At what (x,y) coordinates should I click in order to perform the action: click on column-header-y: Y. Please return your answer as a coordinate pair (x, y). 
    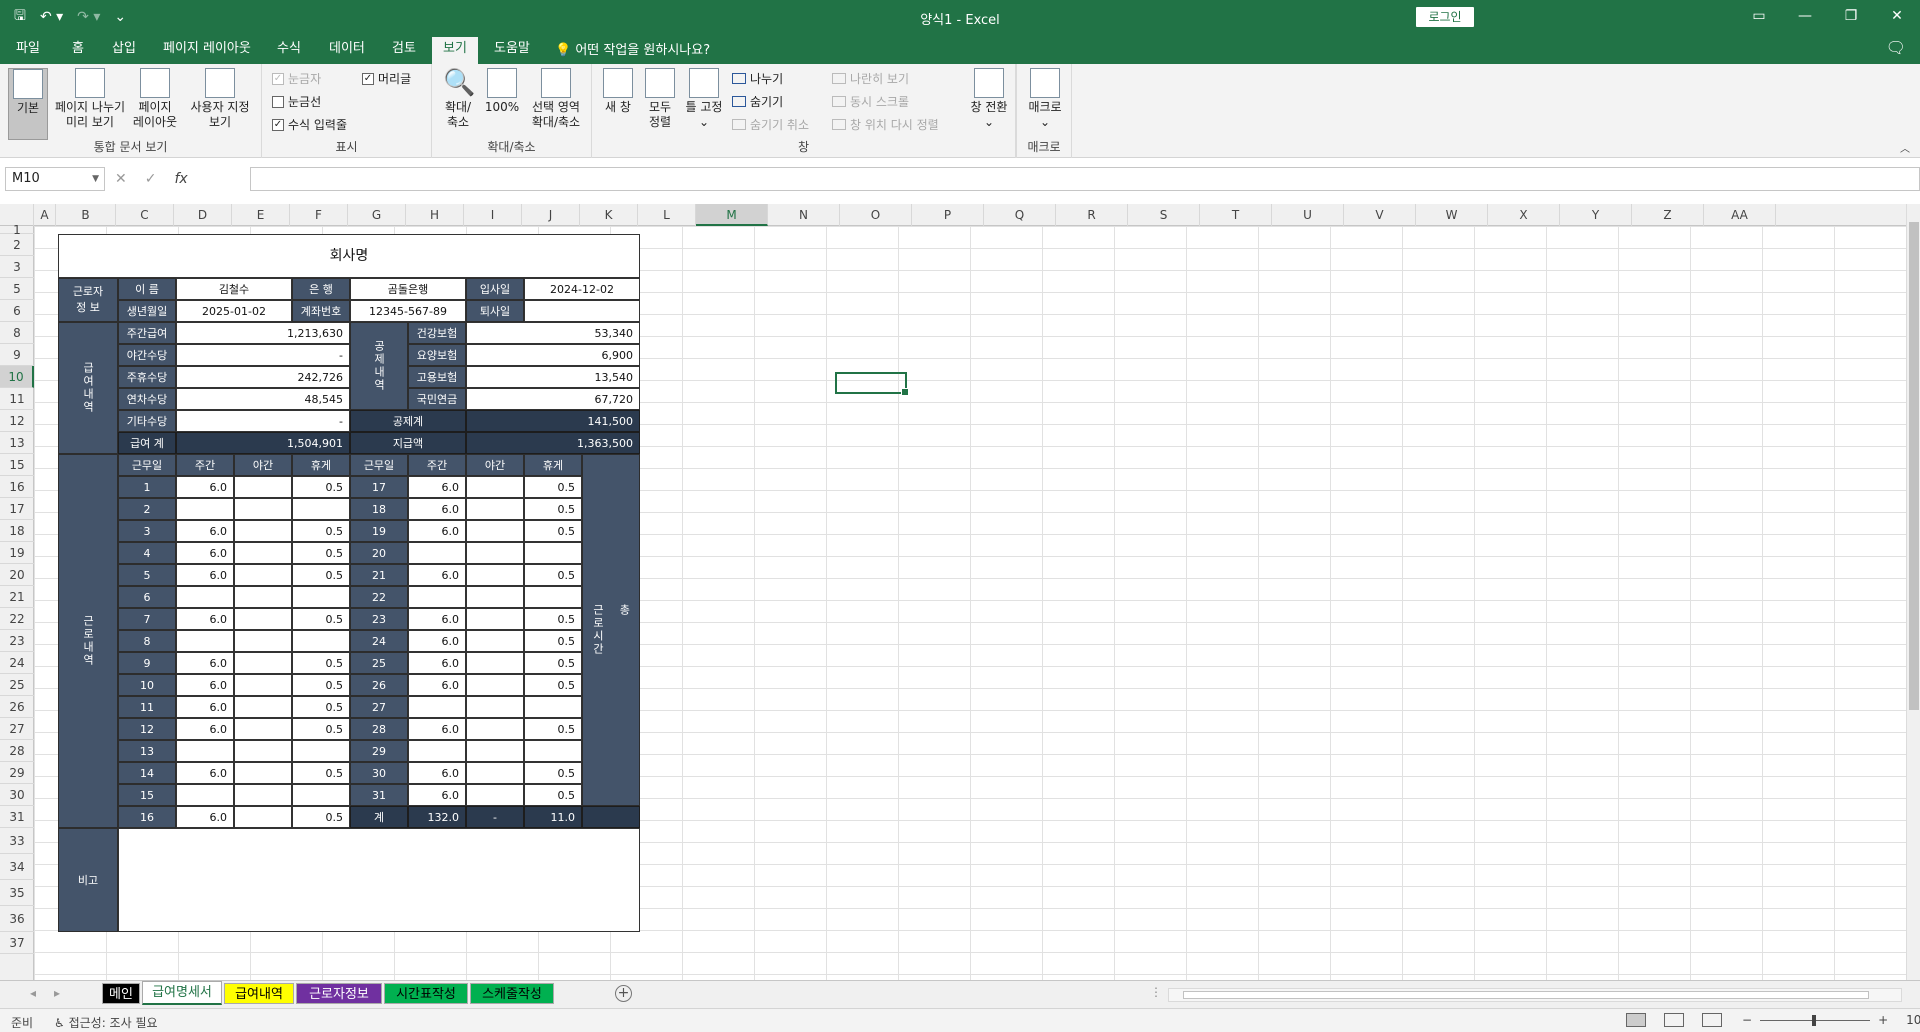
    Looking at the image, I should click on (1596, 215).